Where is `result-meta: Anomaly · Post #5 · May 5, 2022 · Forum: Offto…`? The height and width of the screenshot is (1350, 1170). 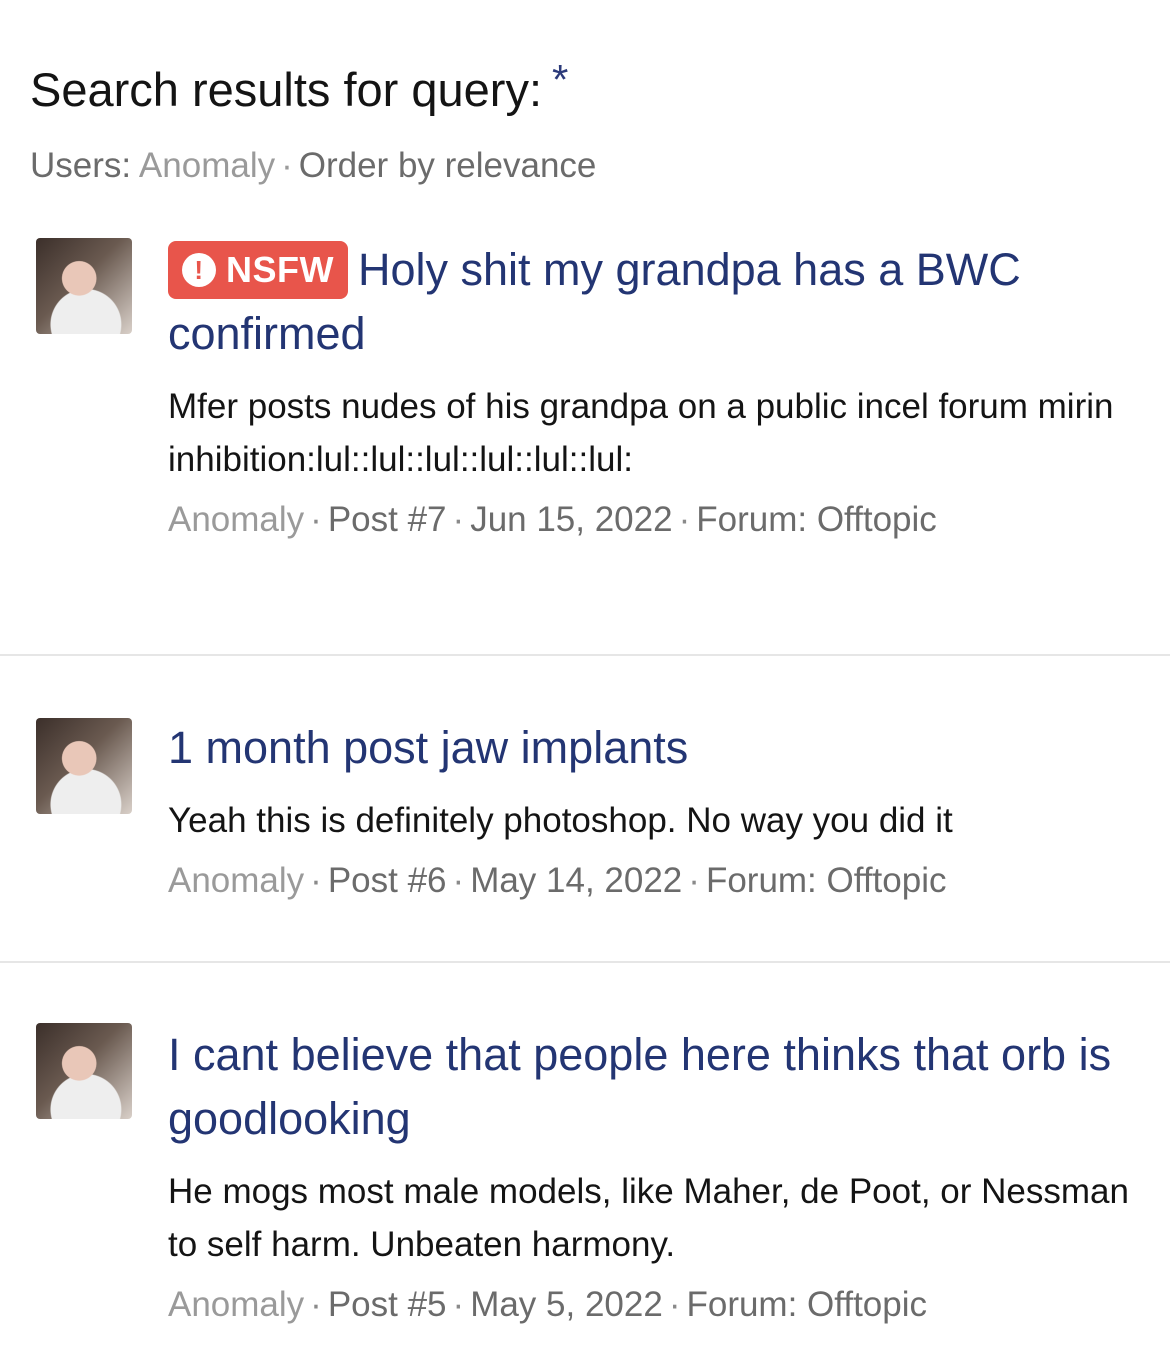
result-meta: Anomaly · Post #5 · May 5, 2022 · Forum: Offto… is located at coordinates (654, 1305).